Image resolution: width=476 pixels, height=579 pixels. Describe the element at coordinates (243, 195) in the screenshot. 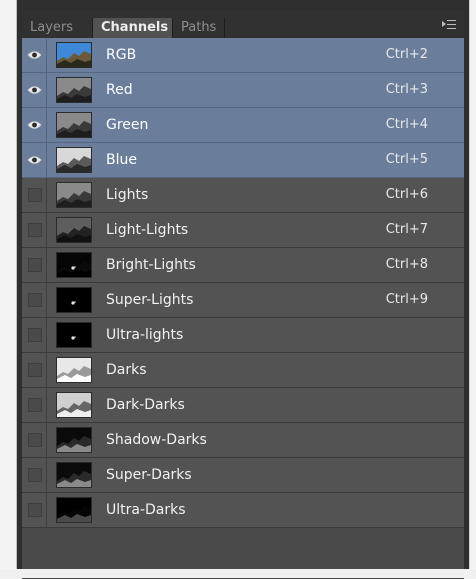

I see `channel-row: Lights Ctrl+6` at that location.